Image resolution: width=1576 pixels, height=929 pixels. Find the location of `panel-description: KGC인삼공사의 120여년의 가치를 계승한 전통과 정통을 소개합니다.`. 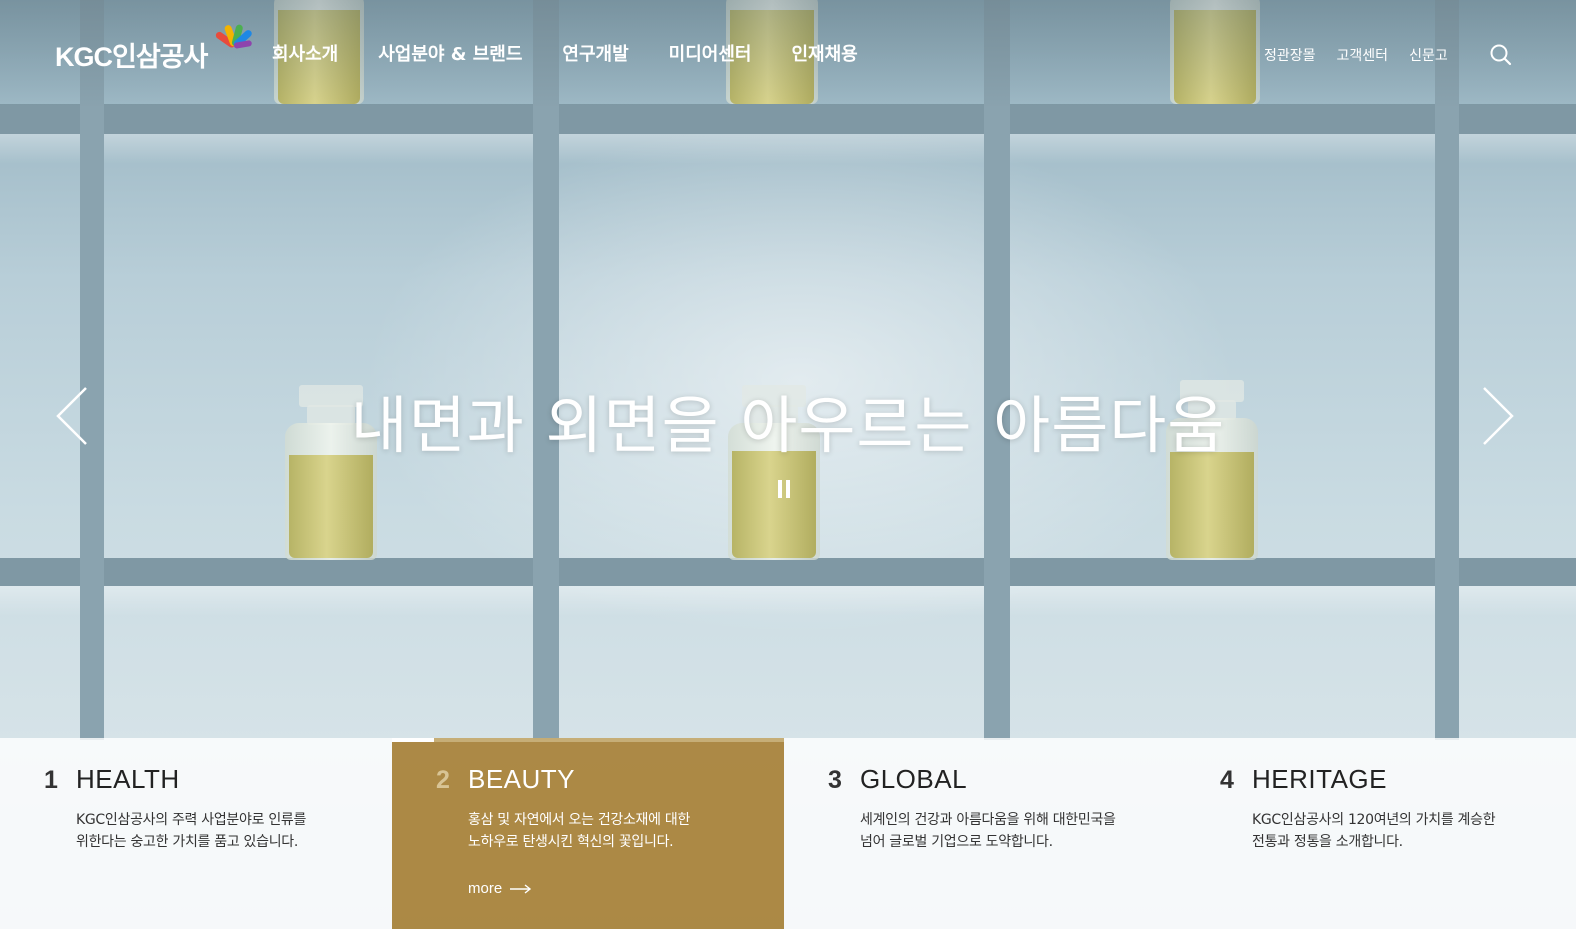

panel-description: KGC인삼공사의 120여년의 가치를 계승한 전통과 정통을 소개합니다. is located at coordinates (1374, 831).